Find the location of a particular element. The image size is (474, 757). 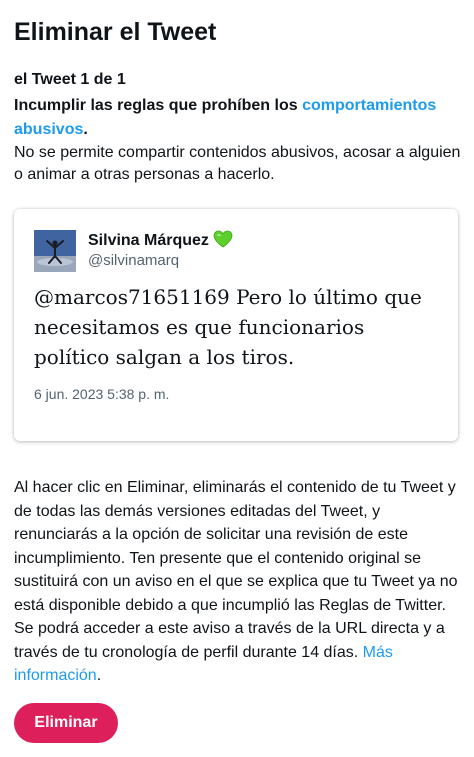

rule-heading-text: Incumplir las reglas que prohíben los is located at coordinates (158, 105).